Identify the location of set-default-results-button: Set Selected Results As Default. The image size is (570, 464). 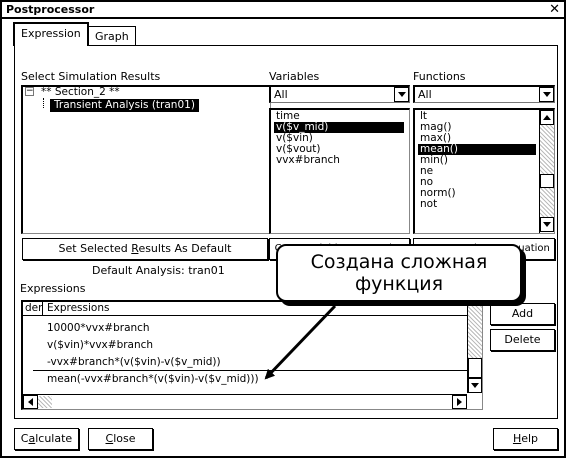
(145, 249).